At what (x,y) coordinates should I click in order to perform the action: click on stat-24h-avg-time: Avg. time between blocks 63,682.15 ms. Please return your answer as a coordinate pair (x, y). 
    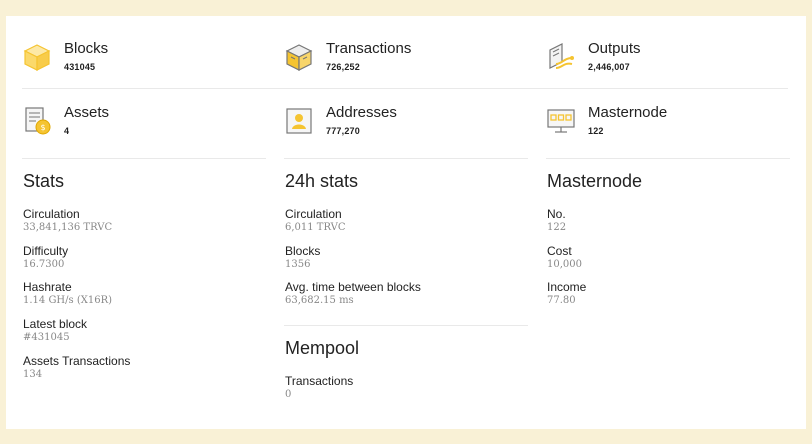
    Looking at the image, I should click on (353, 293).